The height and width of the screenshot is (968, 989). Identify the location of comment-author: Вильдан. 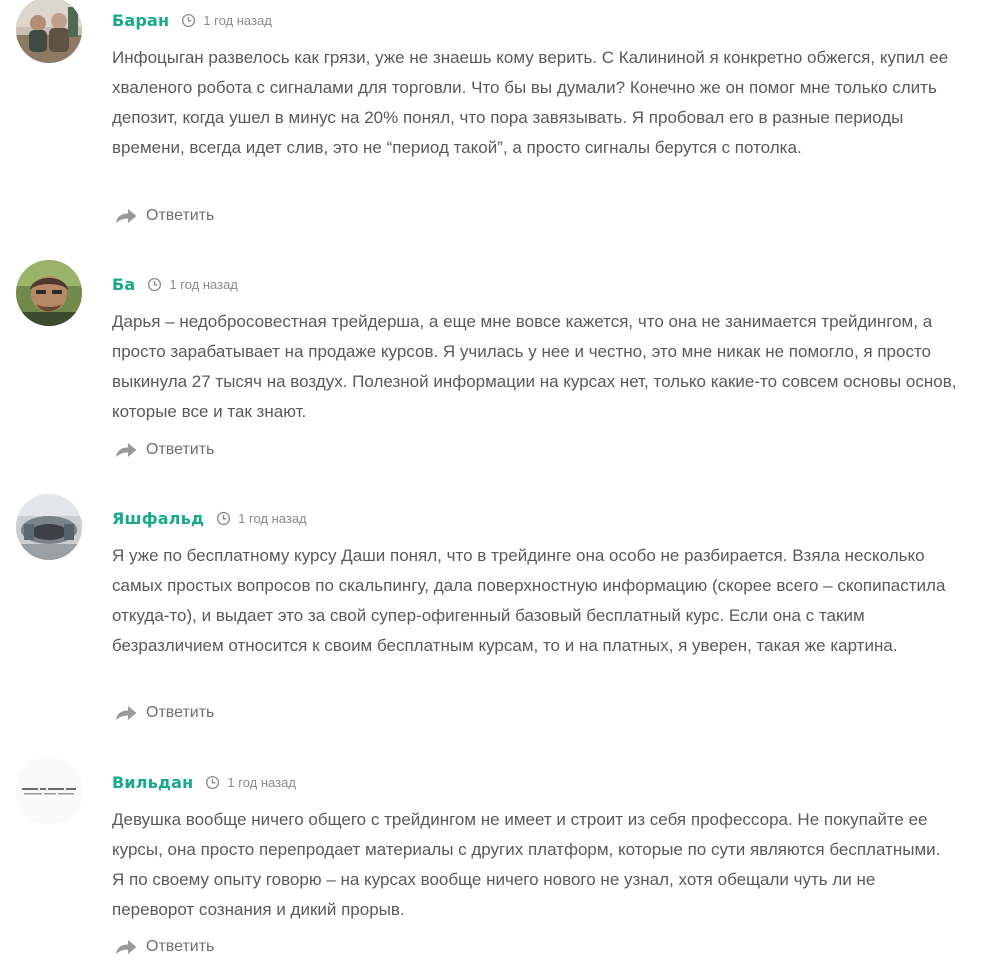
(152, 782).